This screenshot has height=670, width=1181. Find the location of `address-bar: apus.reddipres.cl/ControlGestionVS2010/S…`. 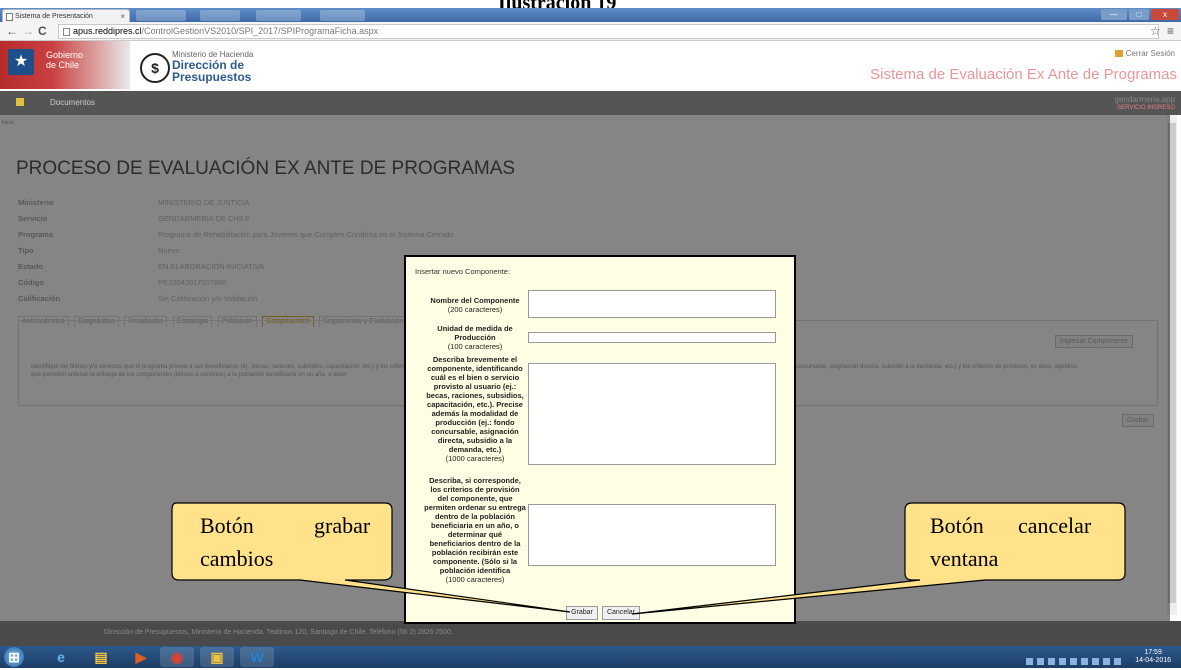

address-bar: apus.reddipres.cl/ControlGestionVS2010/S… is located at coordinates (608, 31).